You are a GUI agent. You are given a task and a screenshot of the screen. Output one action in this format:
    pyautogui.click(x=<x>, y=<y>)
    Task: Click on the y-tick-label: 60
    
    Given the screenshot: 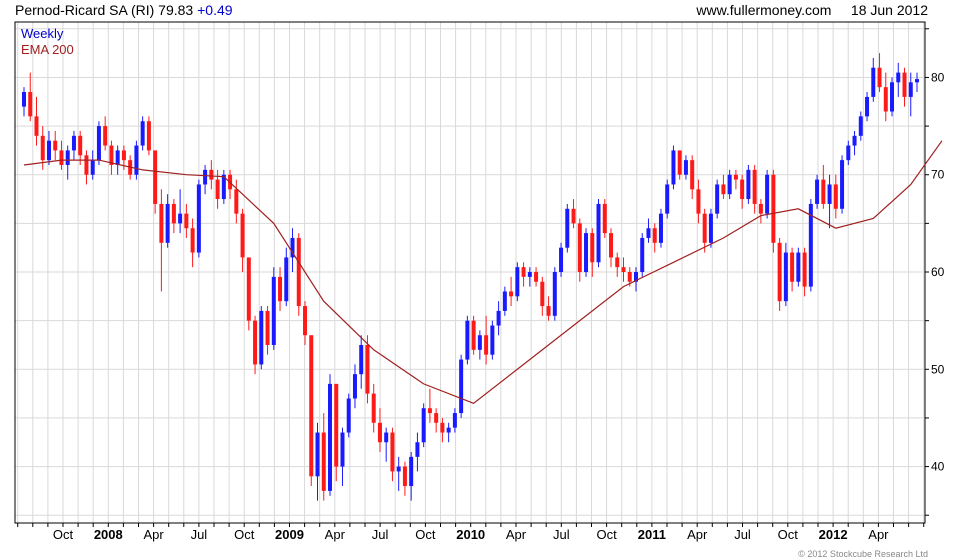 What is the action you would take?
    pyautogui.click(x=938, y=272)
    